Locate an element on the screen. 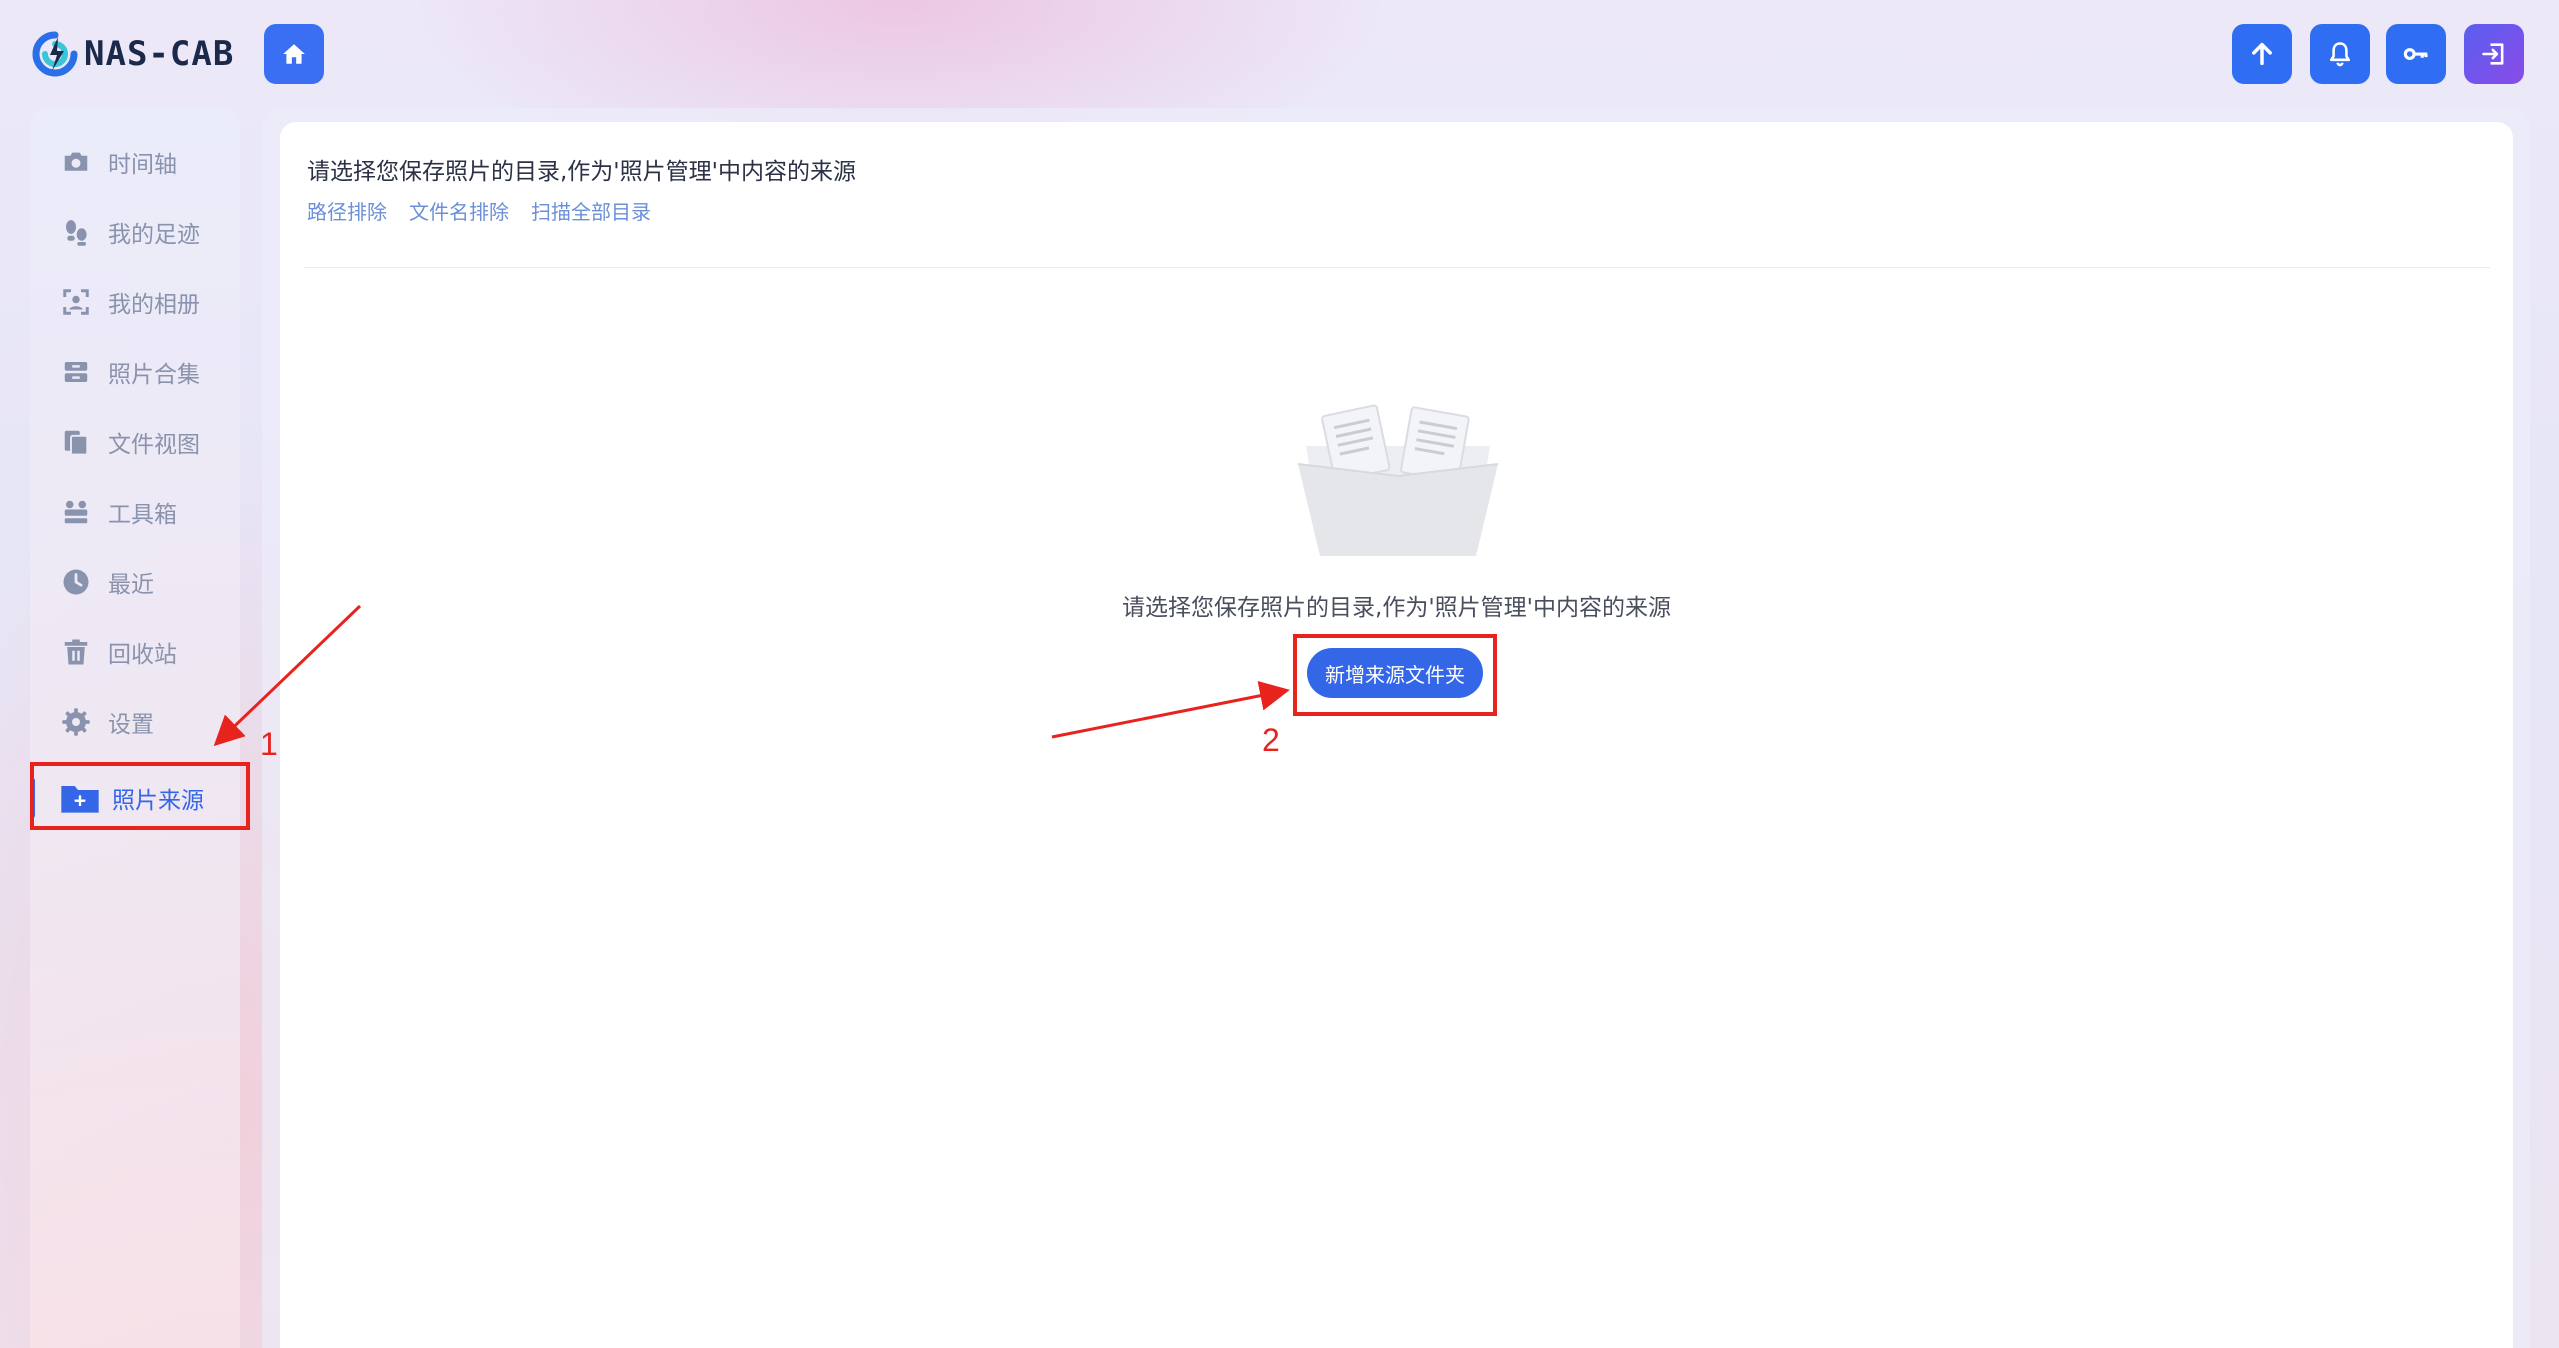 This screenshot has height=1348, width=2559. gear-icon is located at coordinates (76, 722).